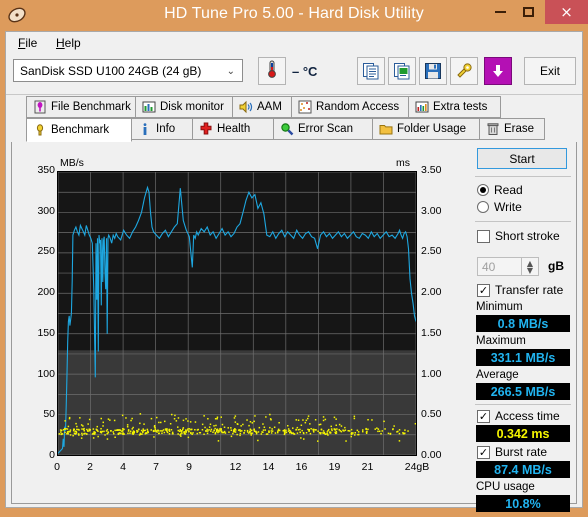  I want to click on tab-aam: AAM, so click(262, 107).